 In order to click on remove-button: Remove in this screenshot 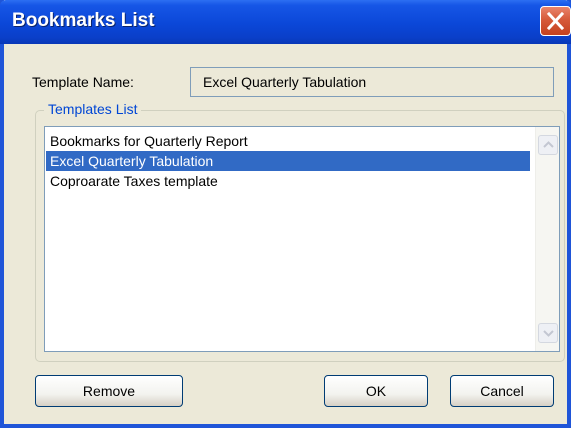, I will do `click(109, 391)`.